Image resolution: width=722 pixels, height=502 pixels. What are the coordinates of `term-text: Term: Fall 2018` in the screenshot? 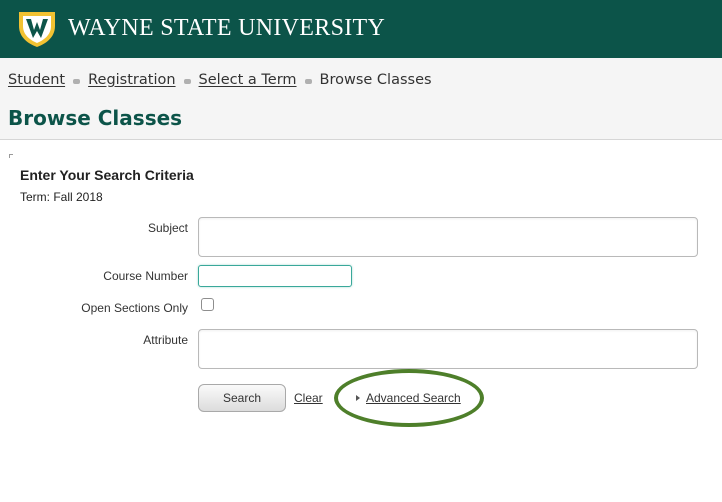 It's located at (61, 197).